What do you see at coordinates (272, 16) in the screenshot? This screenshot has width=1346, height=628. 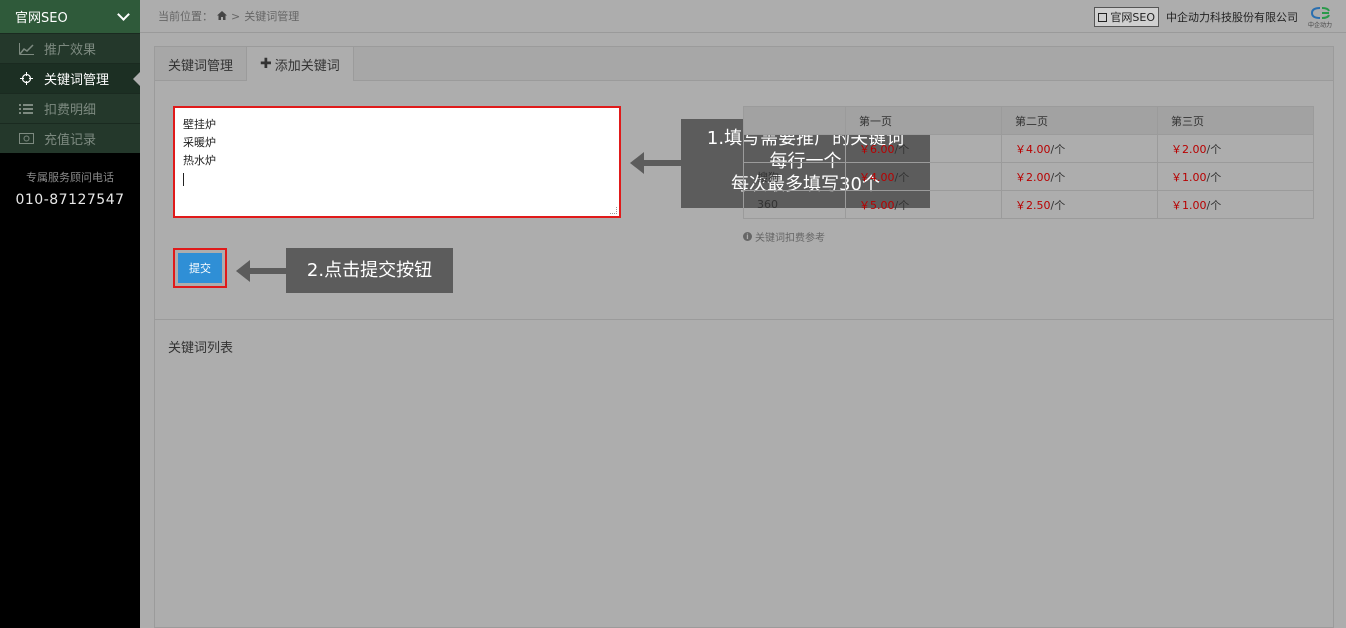 I see `breadcrumb-current: 关键词管理` at bounding box center [272, 16].